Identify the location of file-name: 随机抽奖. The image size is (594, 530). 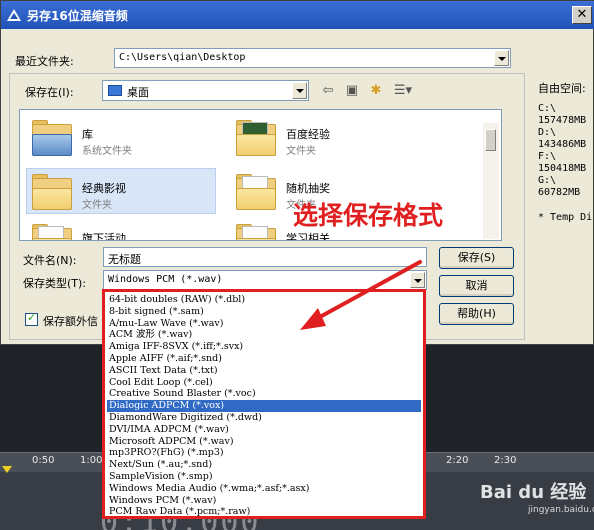
(308, 188).